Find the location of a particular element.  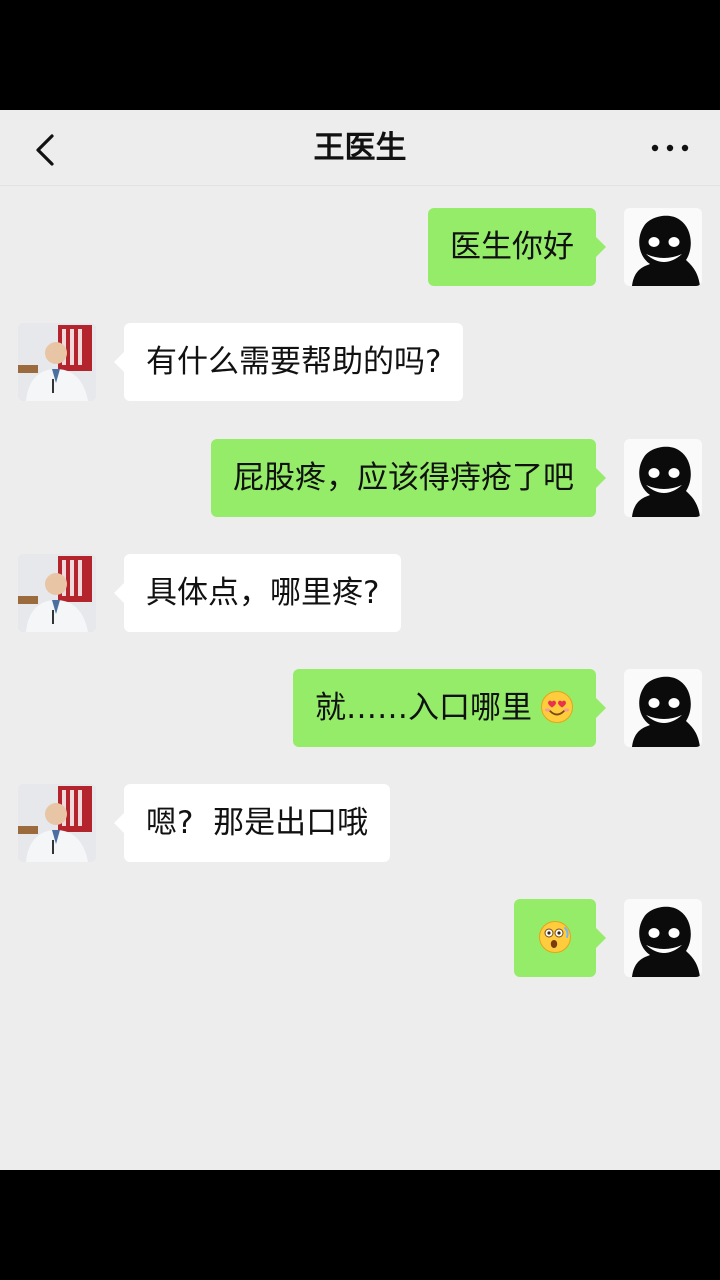

message-row: 嗯? 那是出口哦 is located at coordinates (360, 824).